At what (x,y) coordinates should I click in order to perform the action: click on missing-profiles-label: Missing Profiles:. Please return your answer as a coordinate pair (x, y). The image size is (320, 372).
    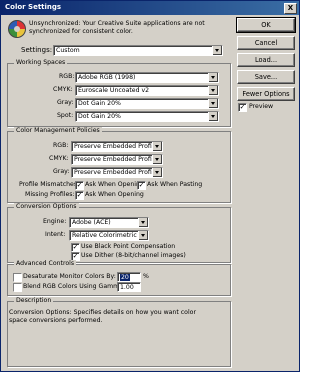
    Looking at the image, I should click on (50, 194).